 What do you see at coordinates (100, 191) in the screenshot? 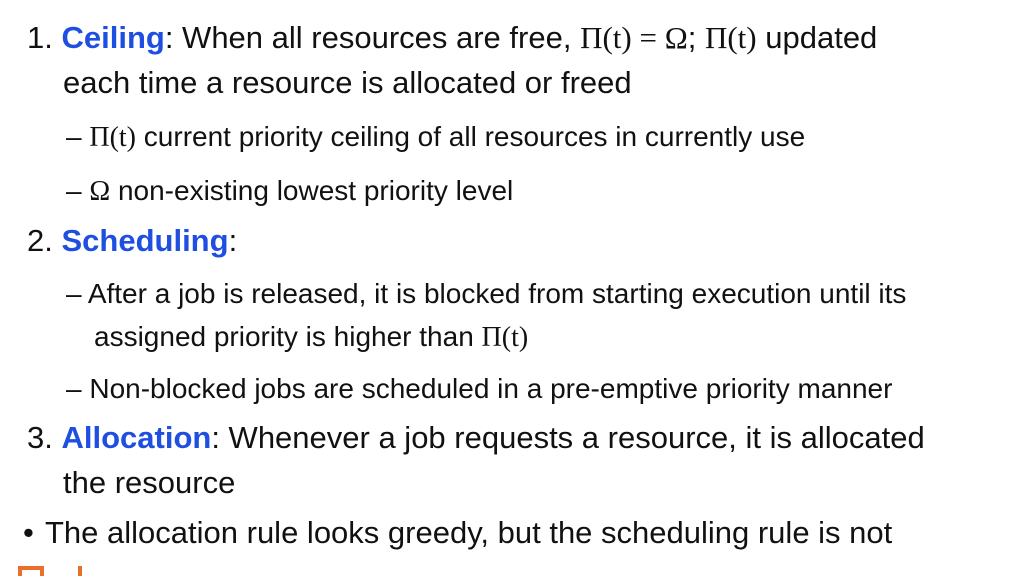
I see `sub-2-math: Ω` at bounding box center [100, 191].